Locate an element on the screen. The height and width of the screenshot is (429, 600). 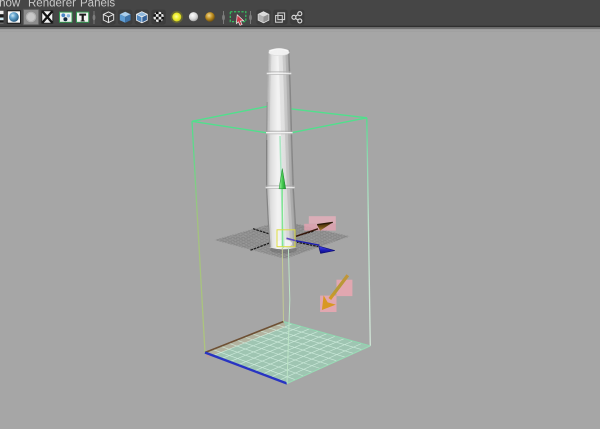
svg-text: Panels is located at coordinates (97, 4).